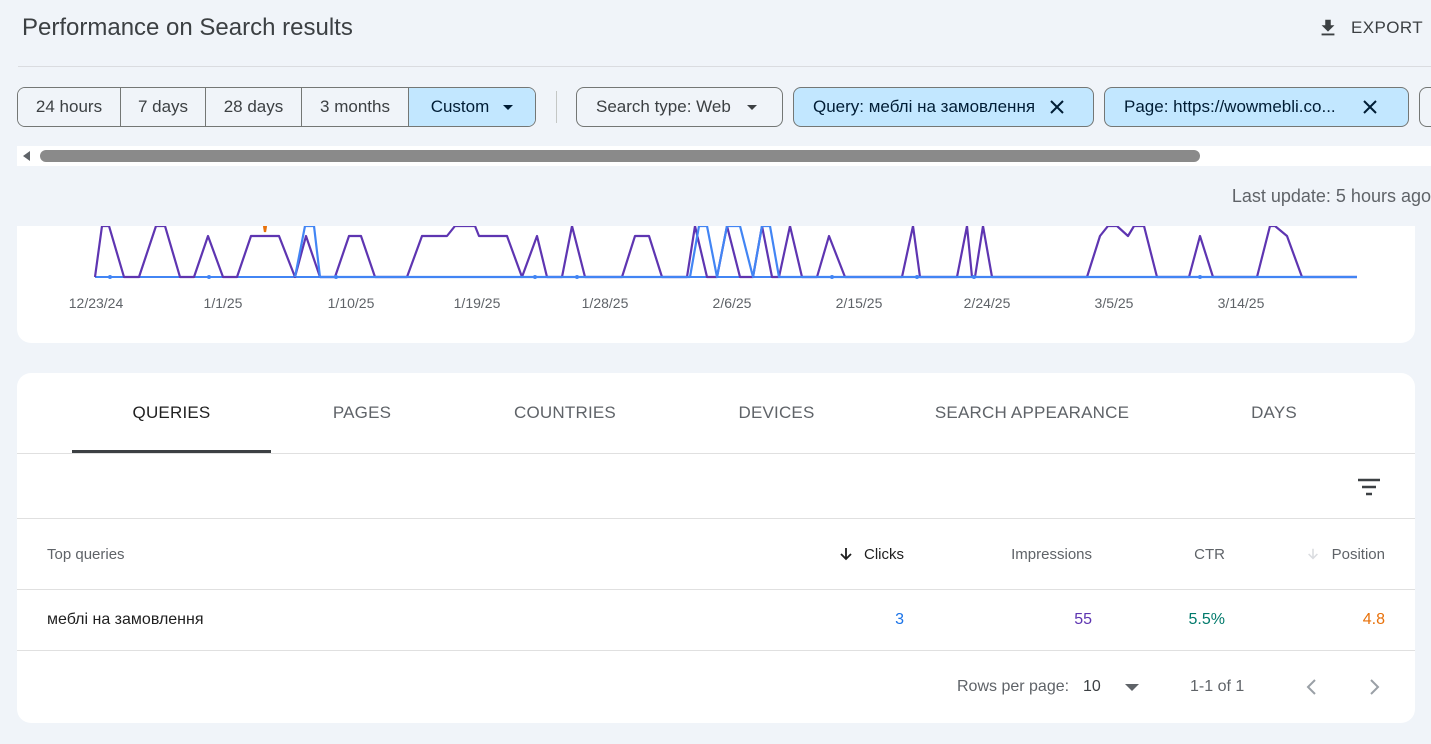 The image size is (1431, 744). What do you see at coordinates (26, 156) in the screenshot?
I see `scroll-left-icon` at bounding box center [26, 156].